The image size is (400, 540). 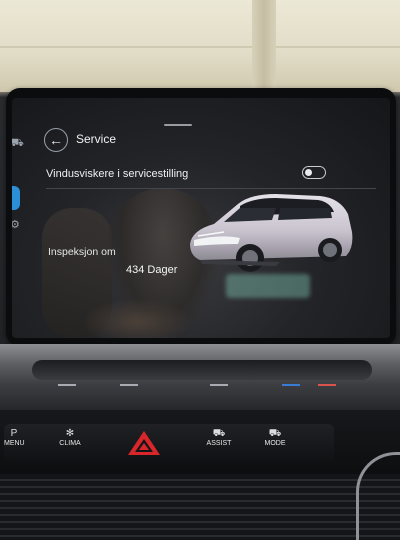 I want to click on page-title: Service, so click(x=96, y=139).